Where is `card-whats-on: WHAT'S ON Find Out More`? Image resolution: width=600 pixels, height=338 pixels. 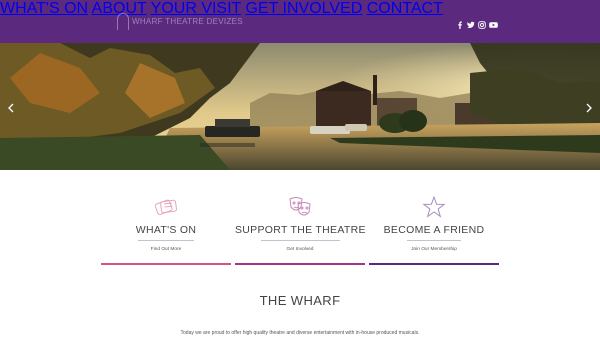 card-whats-on: WHAT'S ON Find Out More is located at coordinates (166, 229).